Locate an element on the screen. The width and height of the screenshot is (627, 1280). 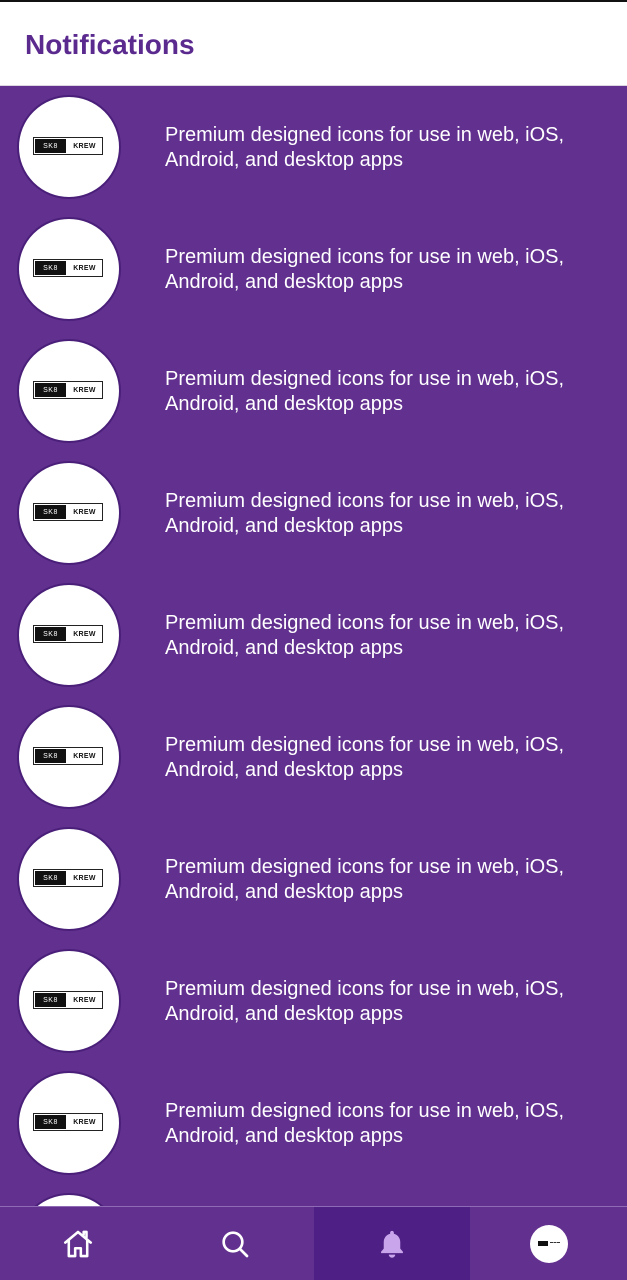
search-icon is located at coordinates (235, 1243).